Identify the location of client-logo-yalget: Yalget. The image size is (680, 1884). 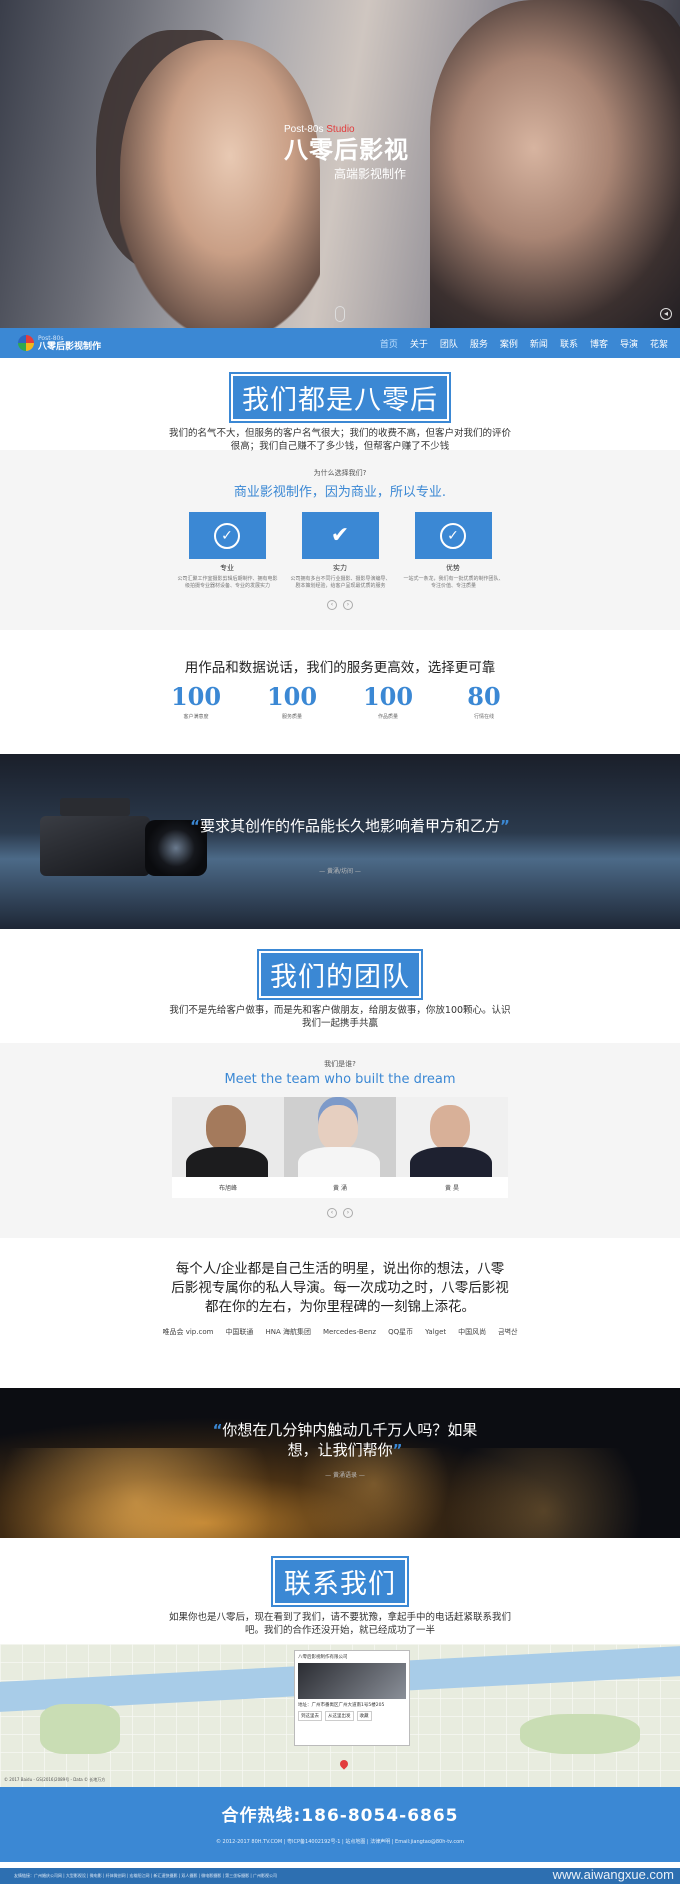
(436, 1332).